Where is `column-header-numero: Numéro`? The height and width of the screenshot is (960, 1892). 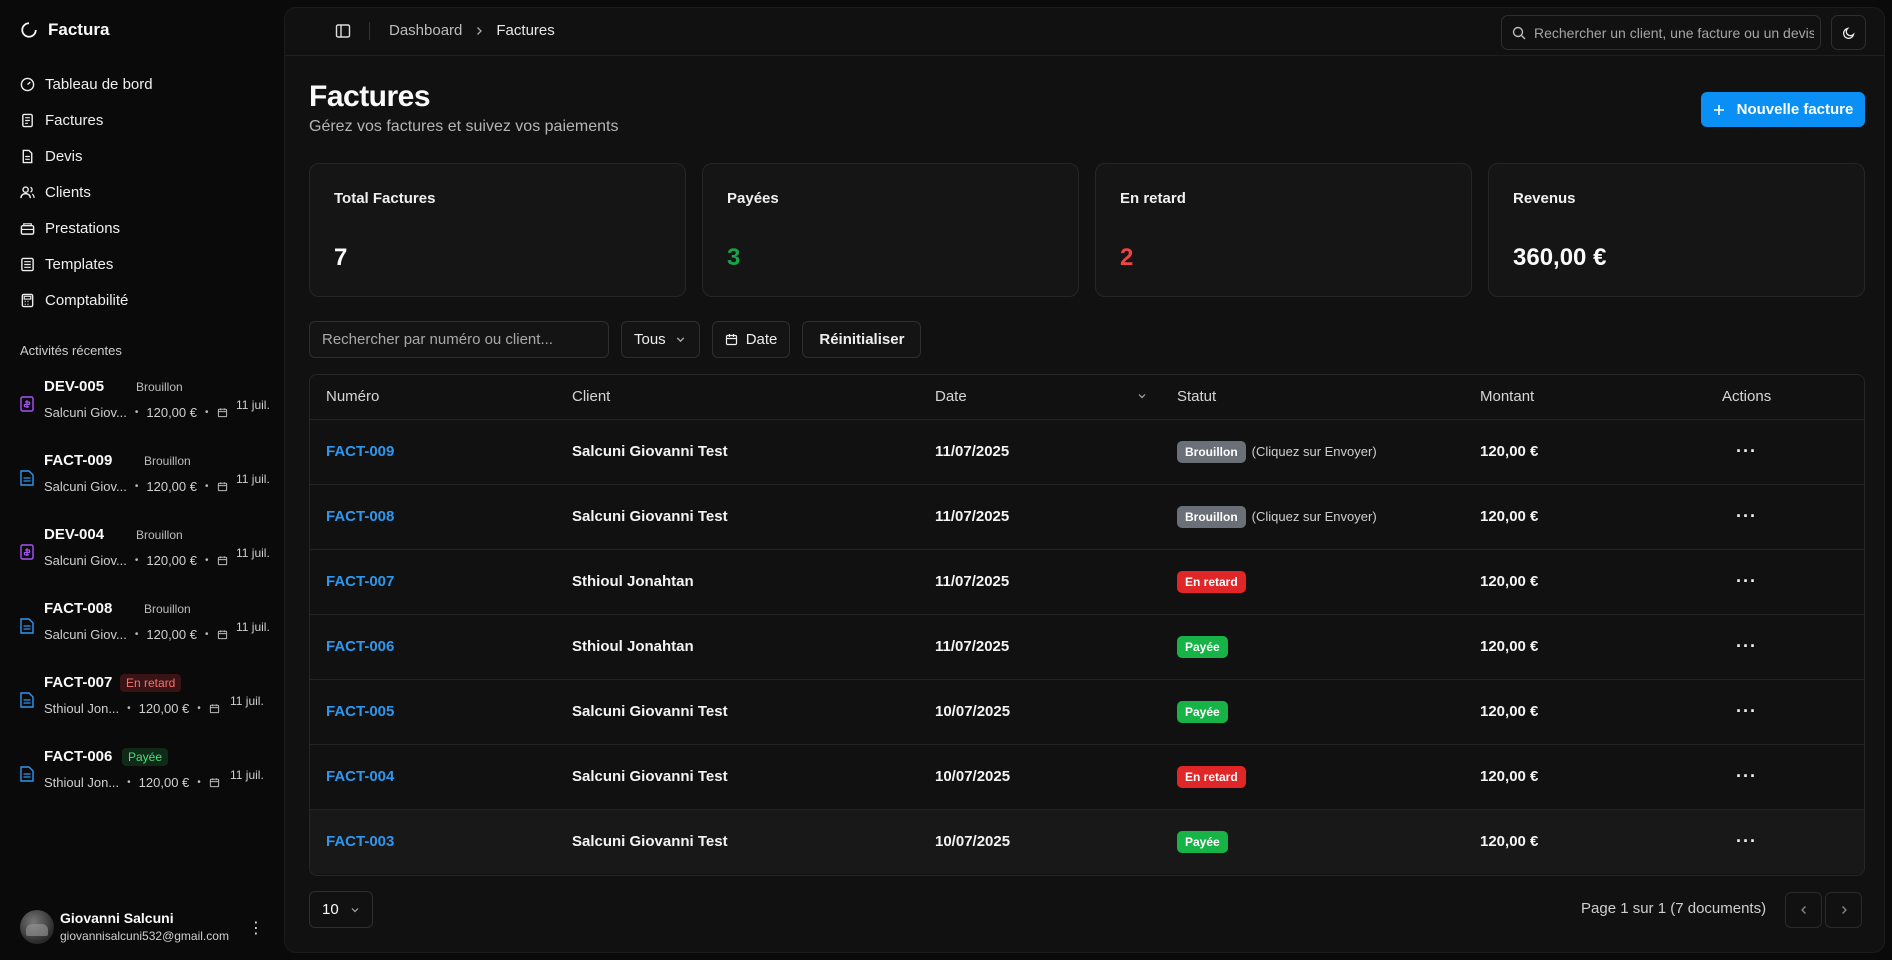 column-header-numero: Numéro is located at coordinates (433, 397).